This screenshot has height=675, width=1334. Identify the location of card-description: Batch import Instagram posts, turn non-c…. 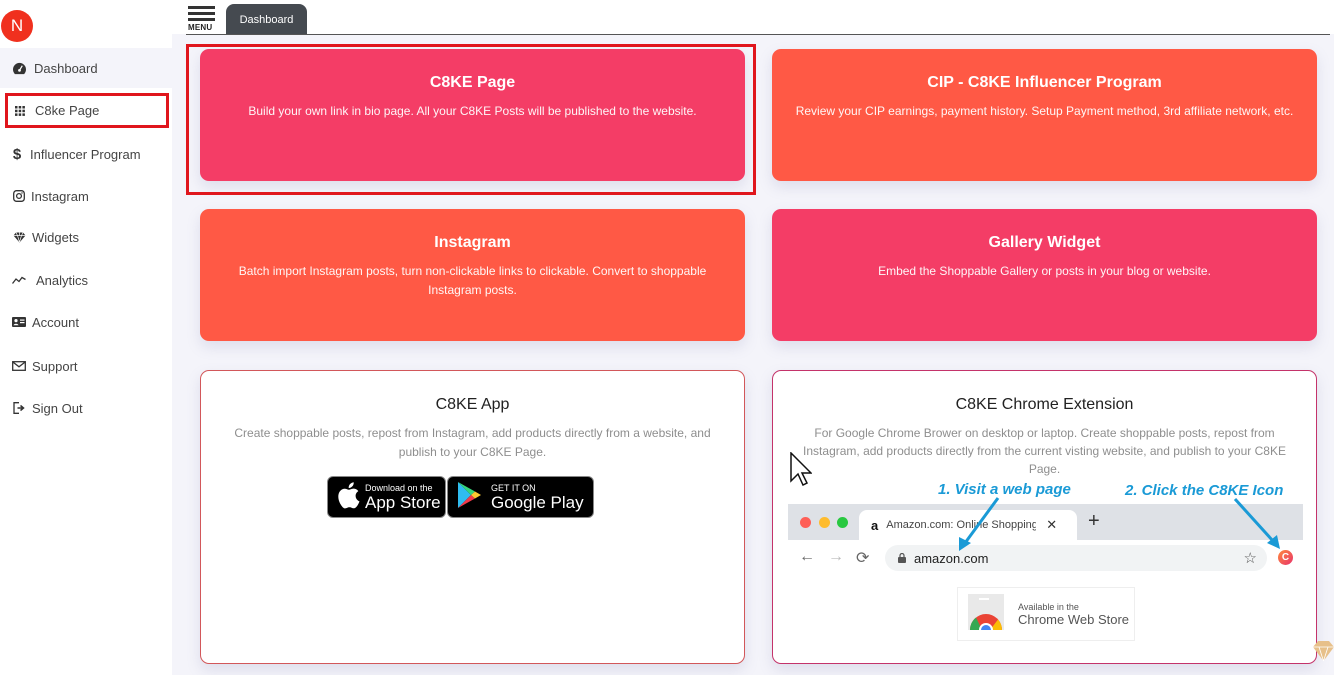
(472, 280).